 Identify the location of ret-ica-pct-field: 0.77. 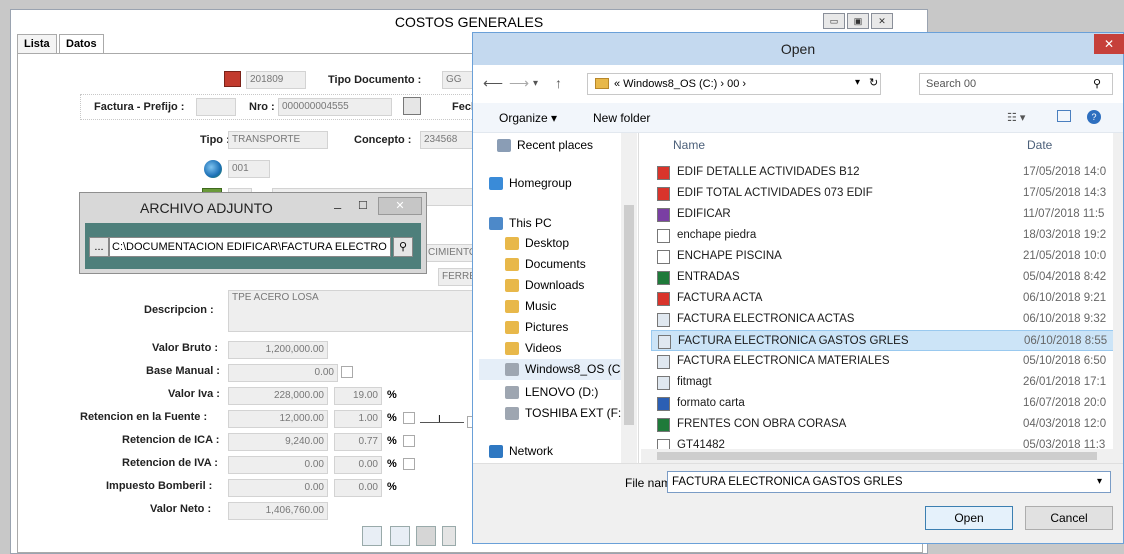
(358, 442).